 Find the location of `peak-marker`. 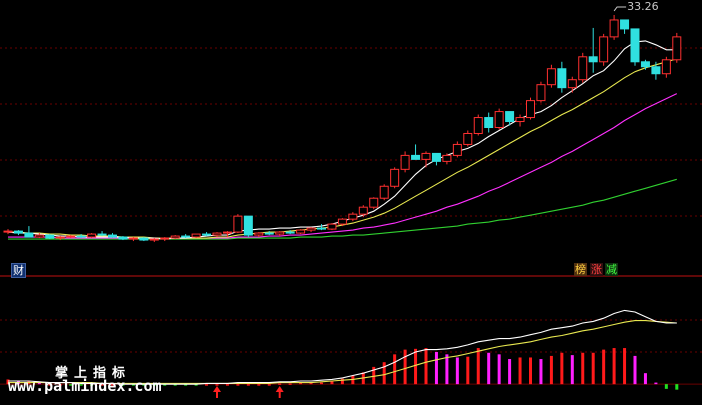

peak-marker is located at coordinates (620, 9).